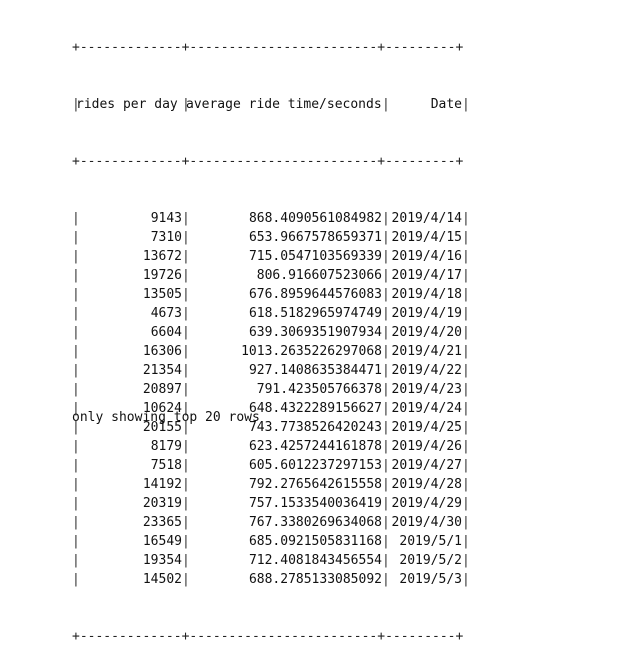 This screenshot has width=640, height=665. I want to click on table-row: | 19726| 806.916607523066| 2019/4/17|, so click(271, 275).